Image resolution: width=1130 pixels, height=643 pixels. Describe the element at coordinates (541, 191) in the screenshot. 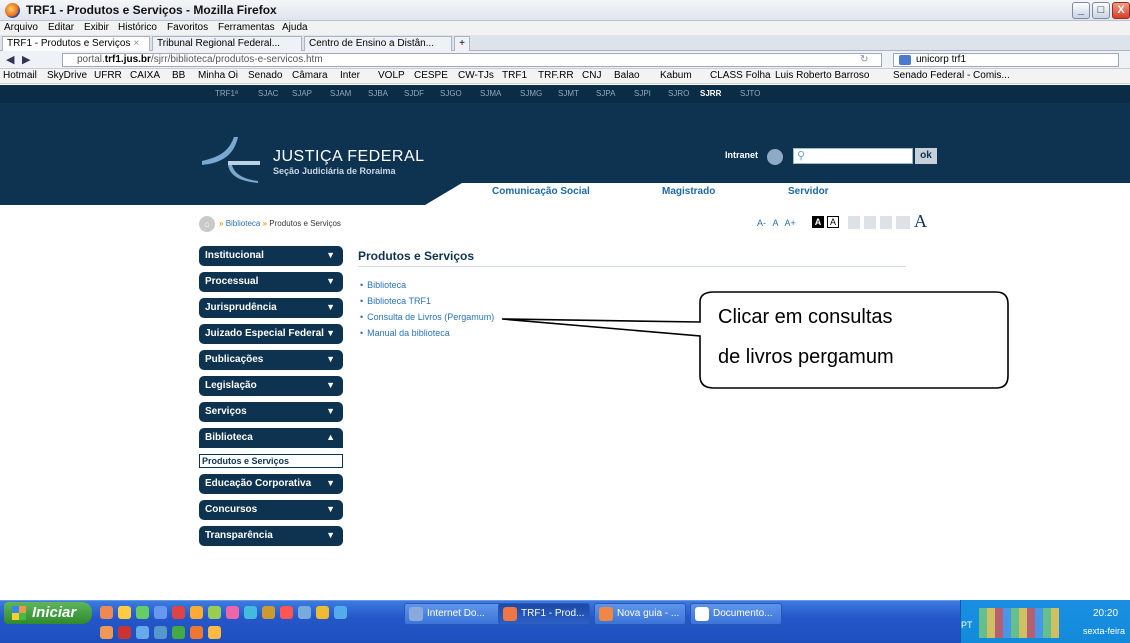

I see `nav-comunicacao-social: Comunicação Social` at that location.